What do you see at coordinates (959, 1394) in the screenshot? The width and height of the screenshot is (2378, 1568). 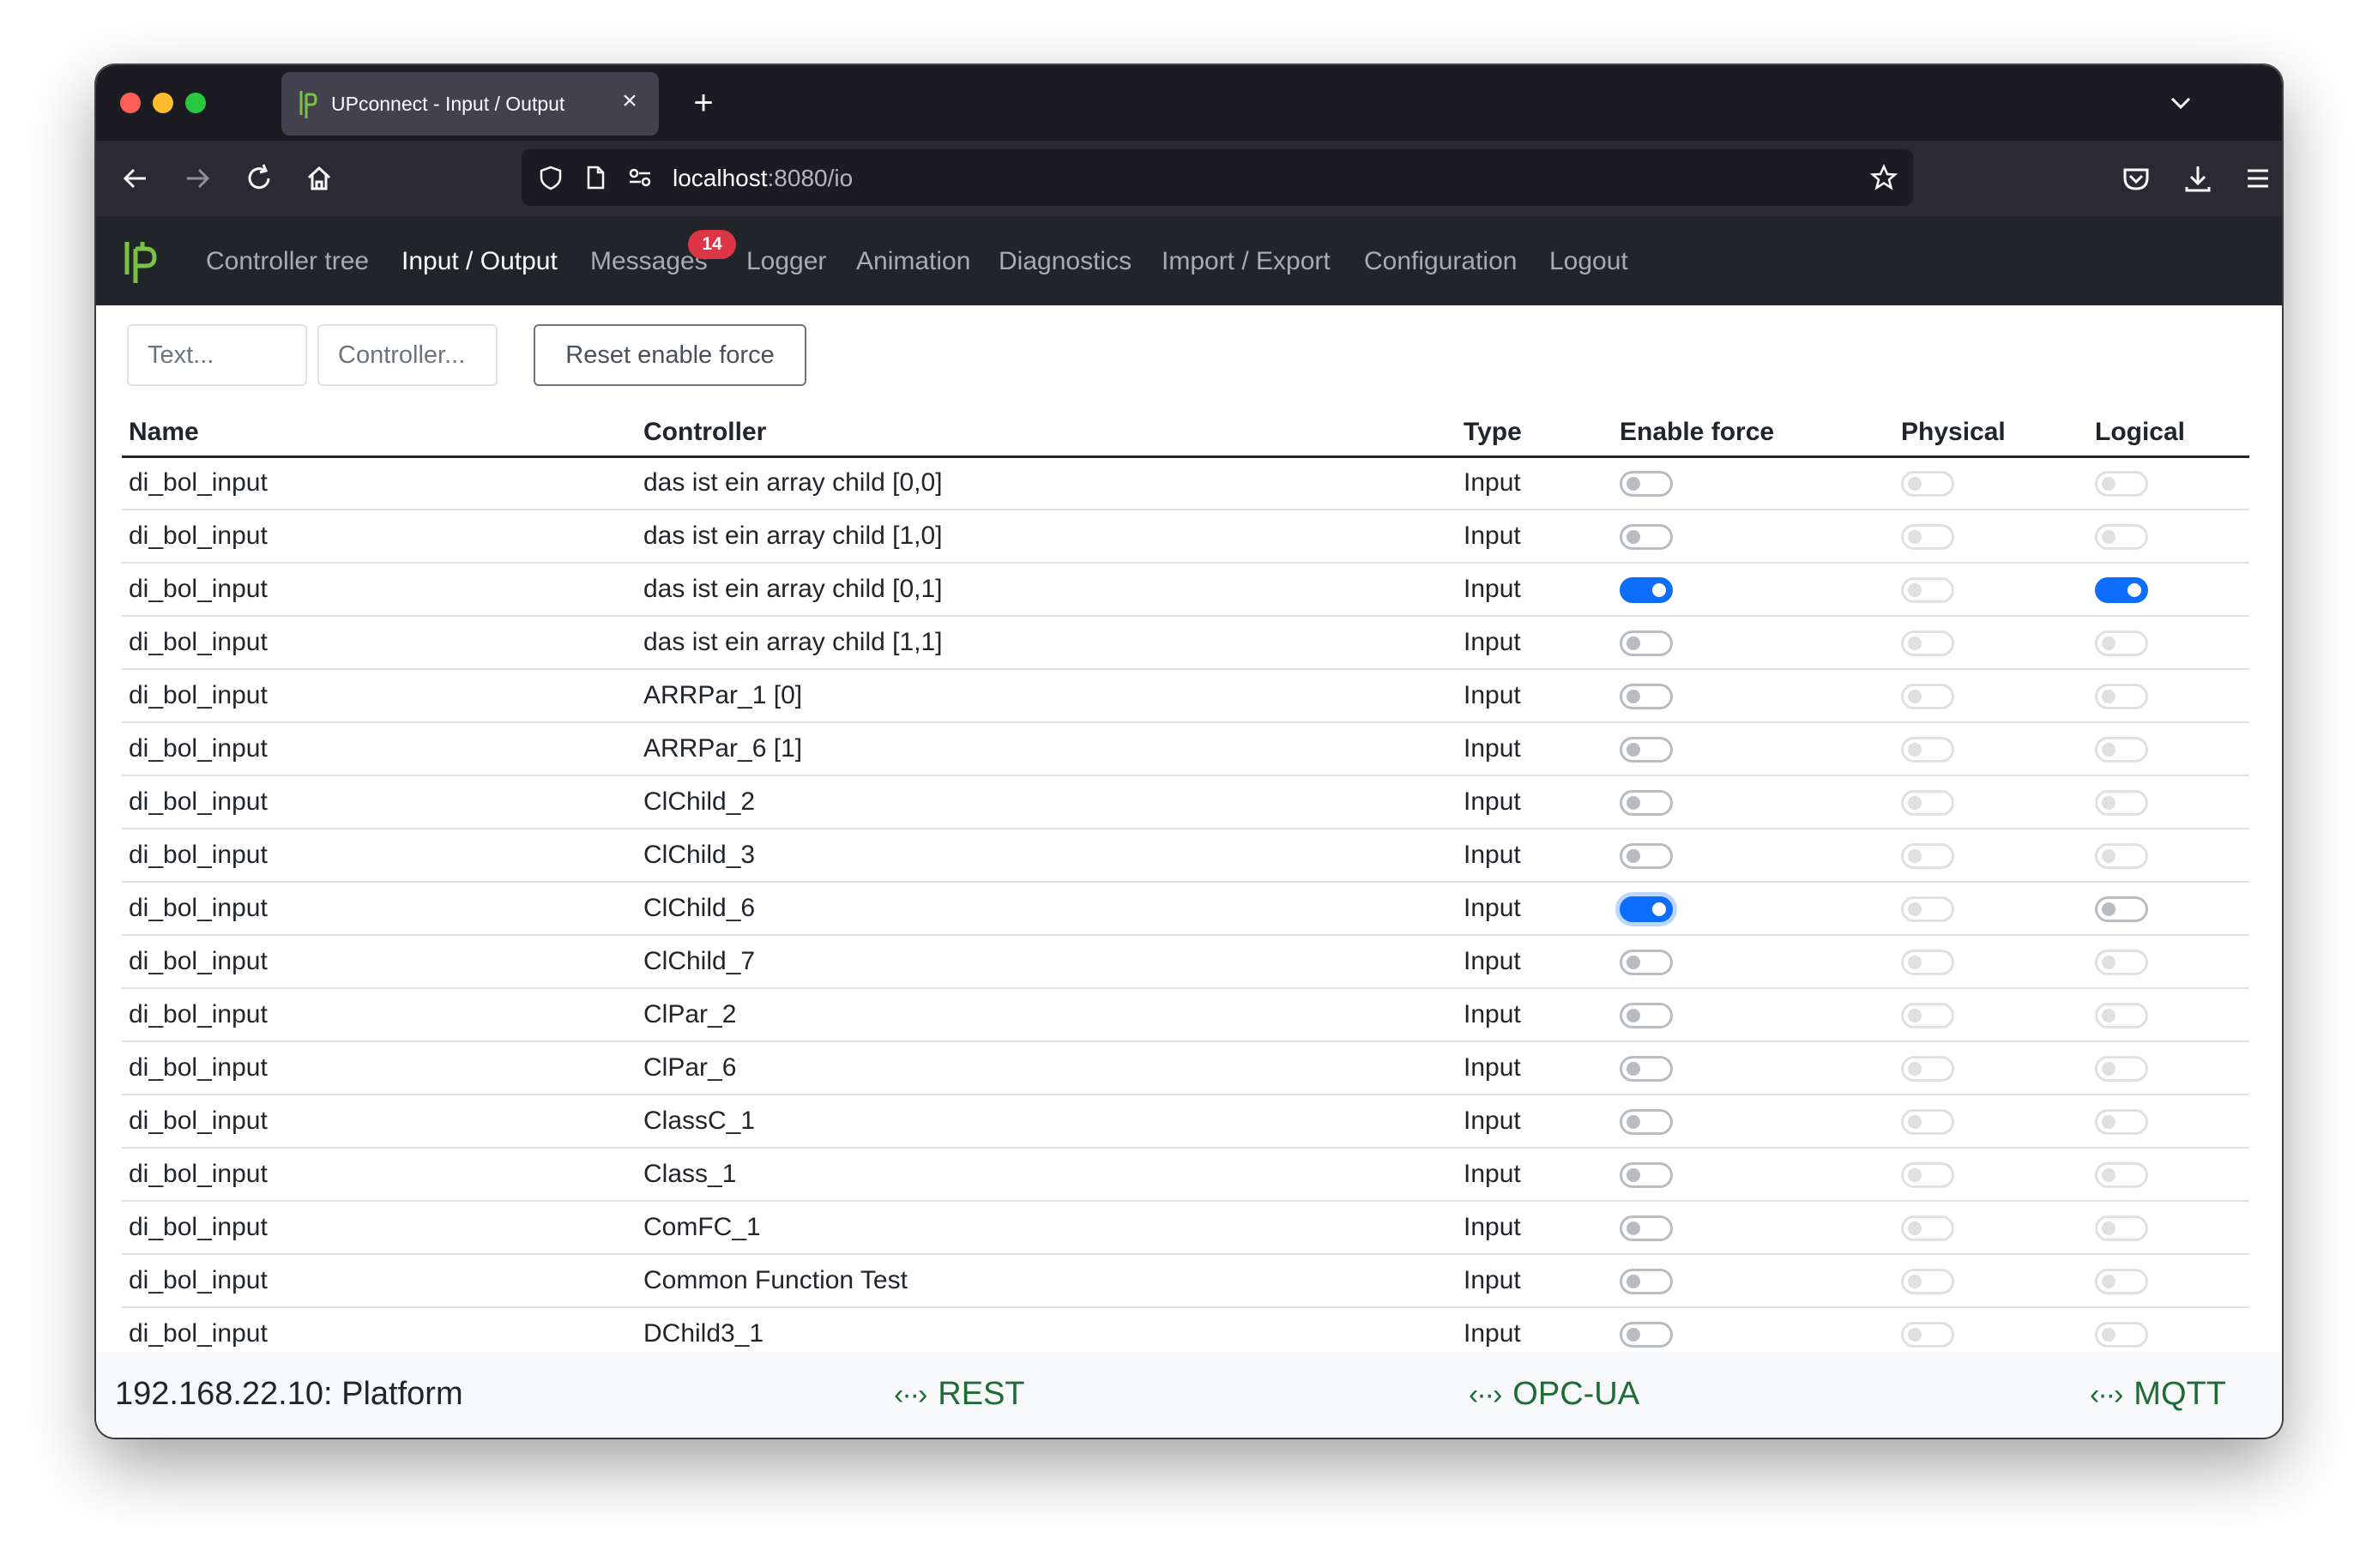 I see `rest-link: ‹··› REST` at bounding box center [959, 1394].